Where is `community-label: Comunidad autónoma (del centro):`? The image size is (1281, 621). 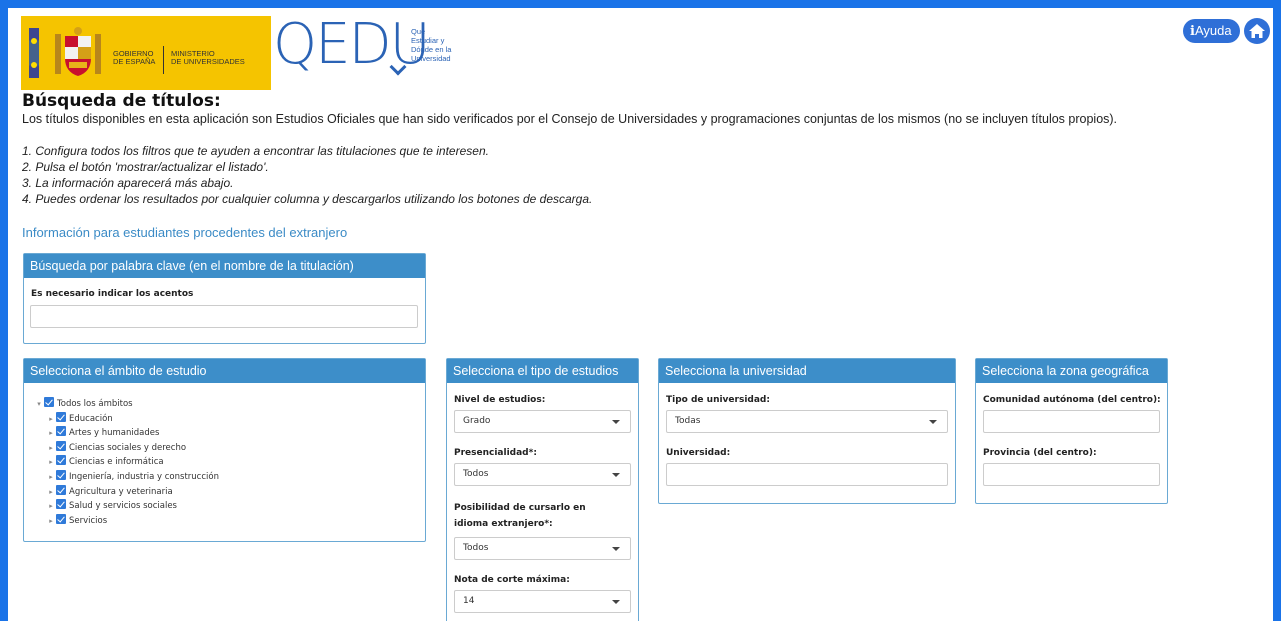
community-label: Comunidad autónoma (del centro): is located at coordinates (1072, 400).